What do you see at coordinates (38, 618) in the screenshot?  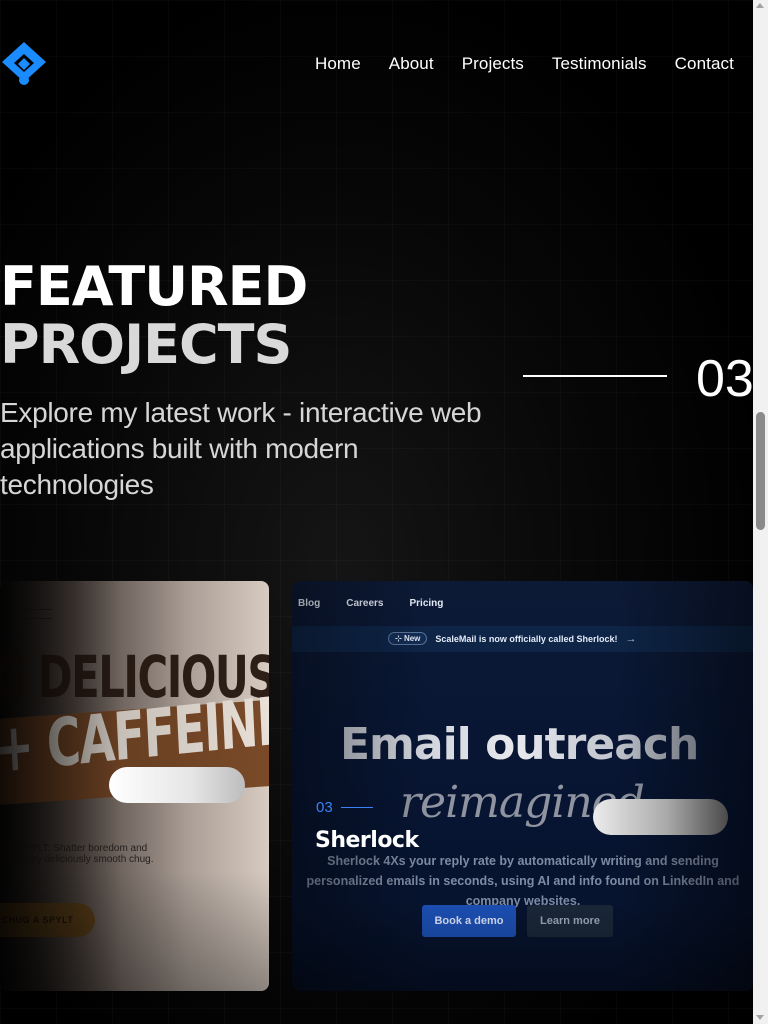 I see `hamburger-menu-icon` at bounding box center [38, 618].